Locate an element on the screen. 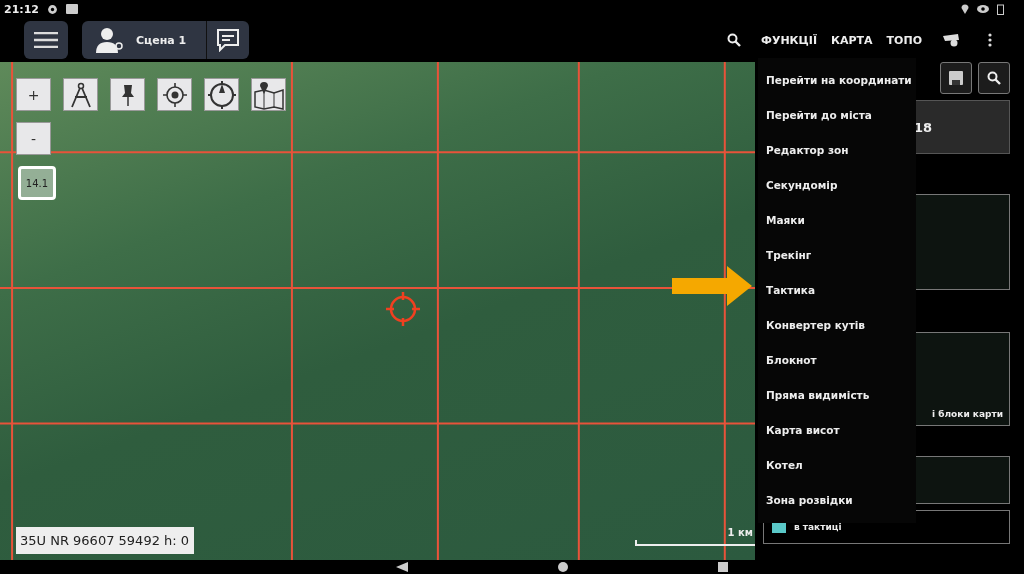 The width and height of the screenshot is (1024, 574). annotation-arrow-icon is located at coordinates (712, 286).